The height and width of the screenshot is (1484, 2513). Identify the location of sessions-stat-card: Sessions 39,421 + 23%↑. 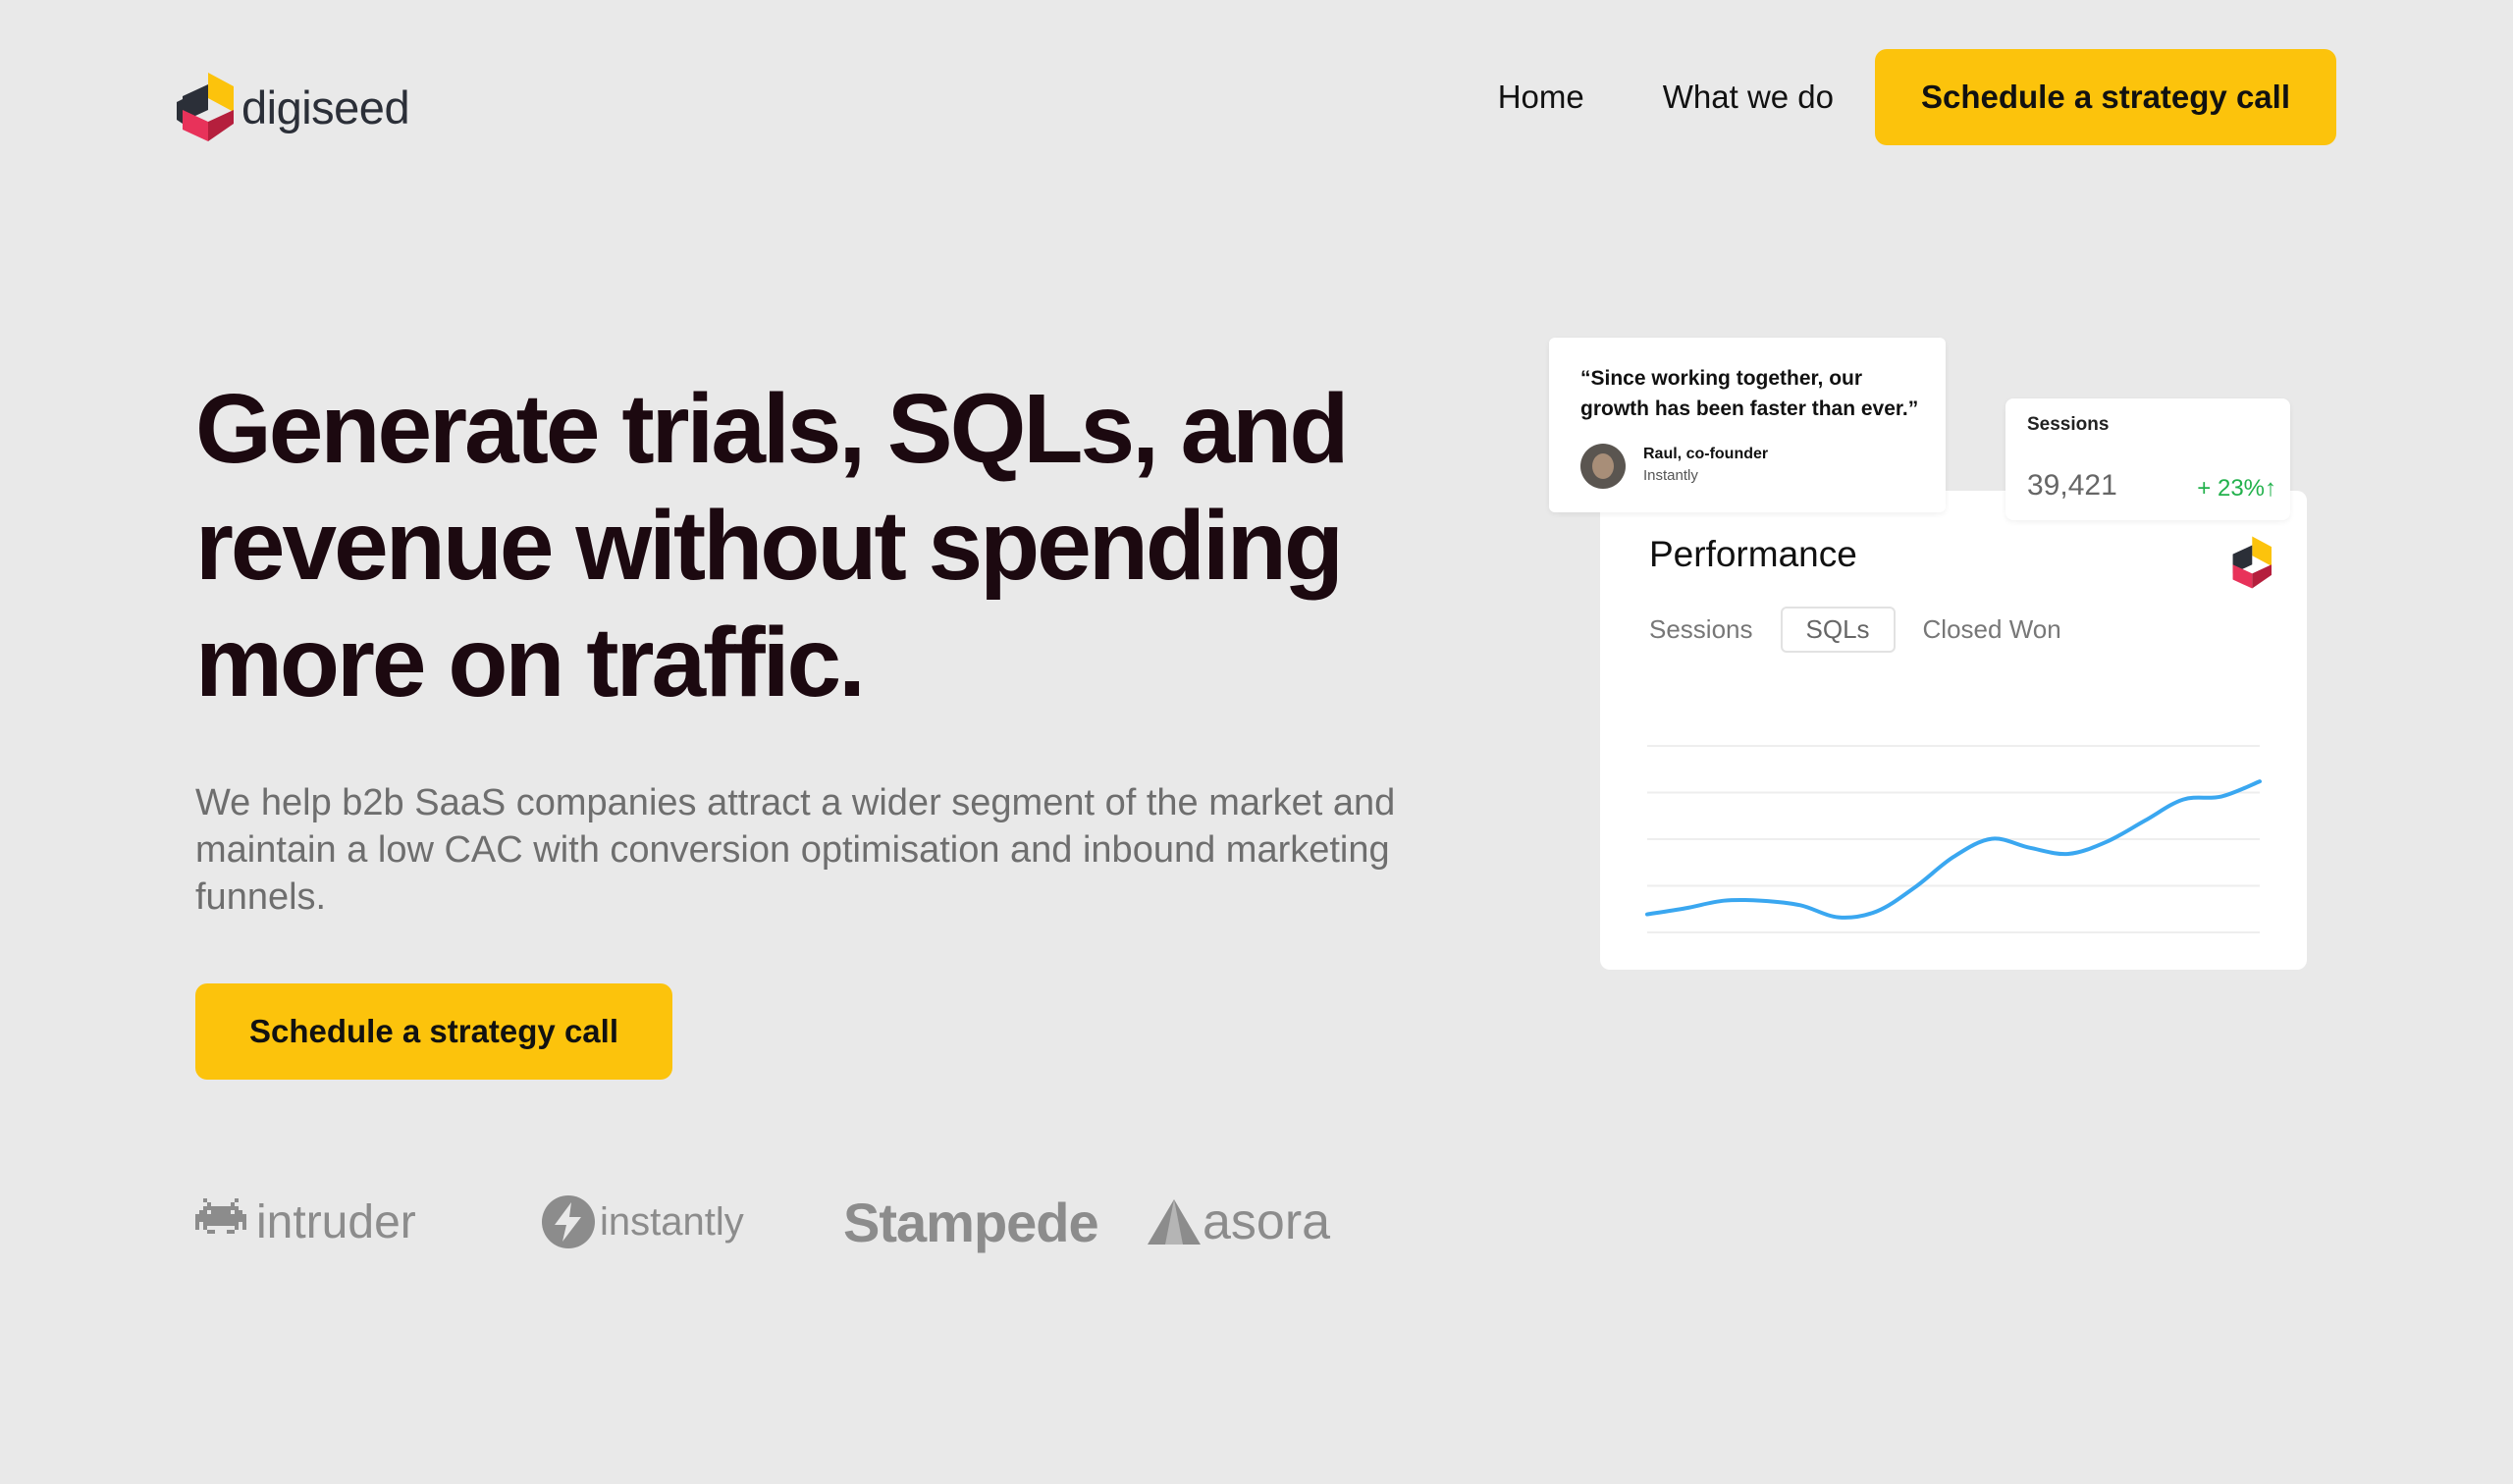
(2147, 459).